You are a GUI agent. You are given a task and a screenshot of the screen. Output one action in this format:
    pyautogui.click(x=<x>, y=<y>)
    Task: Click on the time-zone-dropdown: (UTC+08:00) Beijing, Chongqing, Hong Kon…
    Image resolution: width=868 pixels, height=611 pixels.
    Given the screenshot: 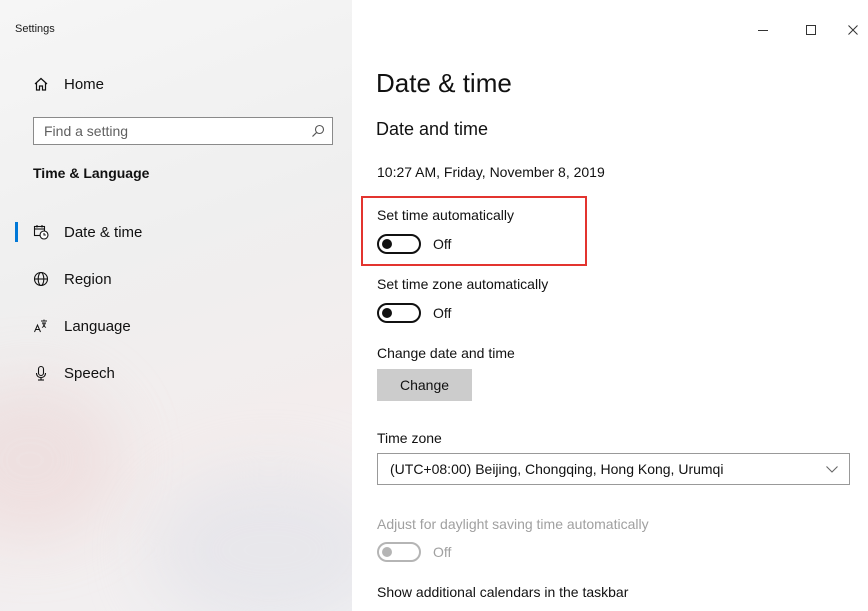 What is the action you would take?
    pyautogui.click(x=613, y=469)
    